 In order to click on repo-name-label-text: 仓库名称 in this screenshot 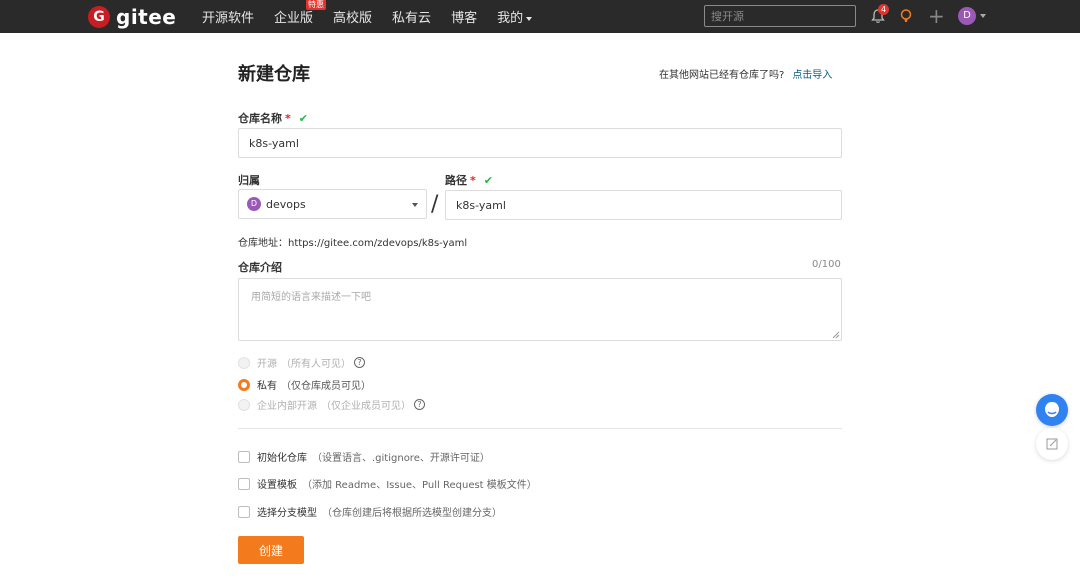, I will do `click(260, 118)`.